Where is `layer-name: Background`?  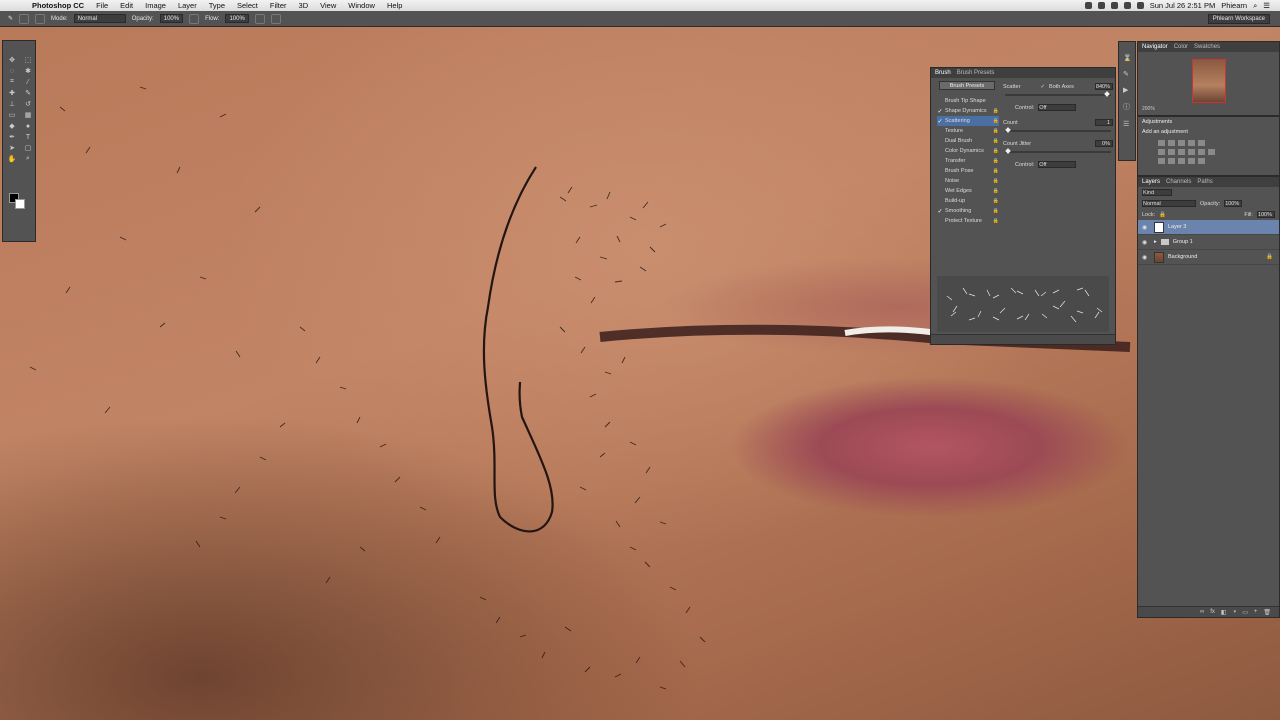
layer-name: Background is located at coordinates (1182, 257).